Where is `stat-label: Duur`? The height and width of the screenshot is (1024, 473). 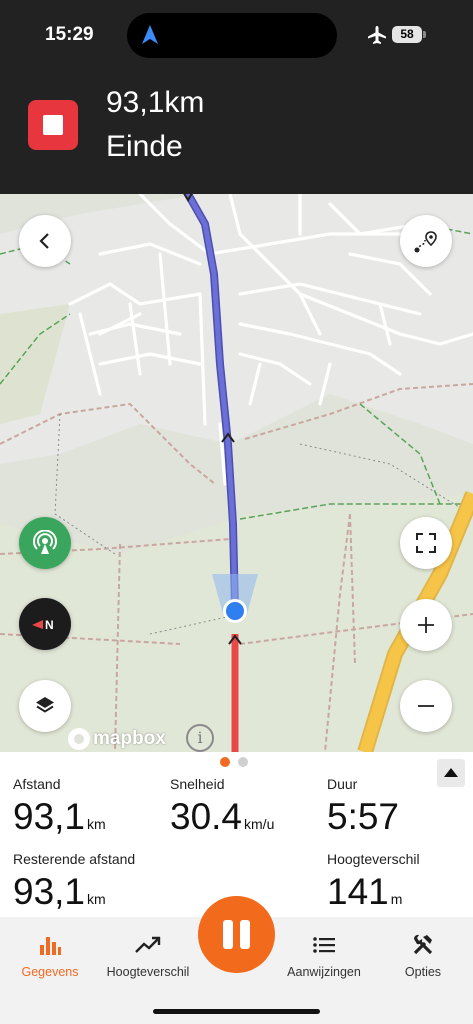
stat-label: Duur is located at coordinates (342, 784).